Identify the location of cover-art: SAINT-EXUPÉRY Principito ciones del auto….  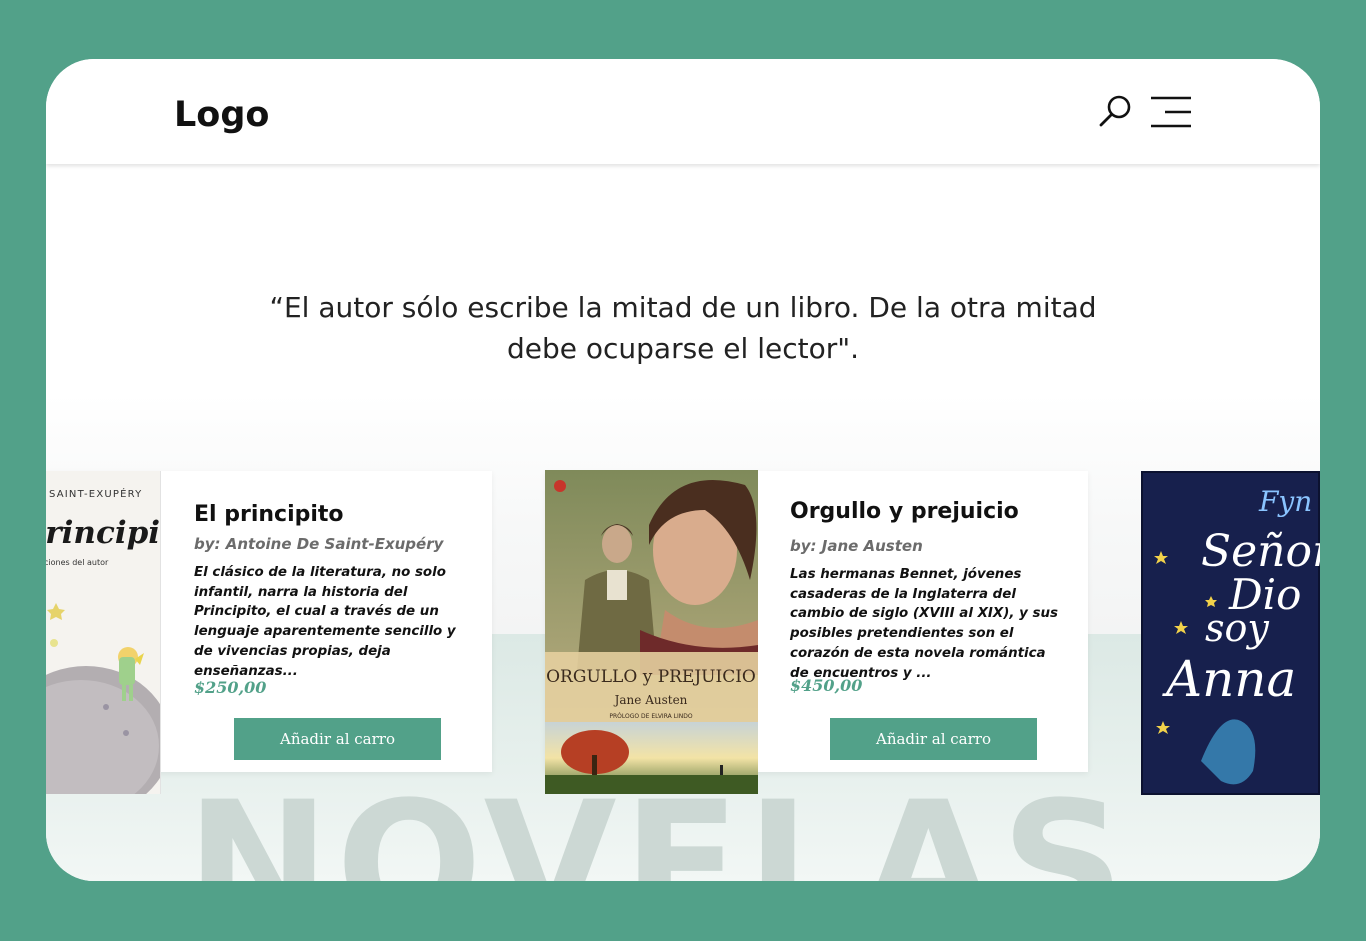
(103, 632).